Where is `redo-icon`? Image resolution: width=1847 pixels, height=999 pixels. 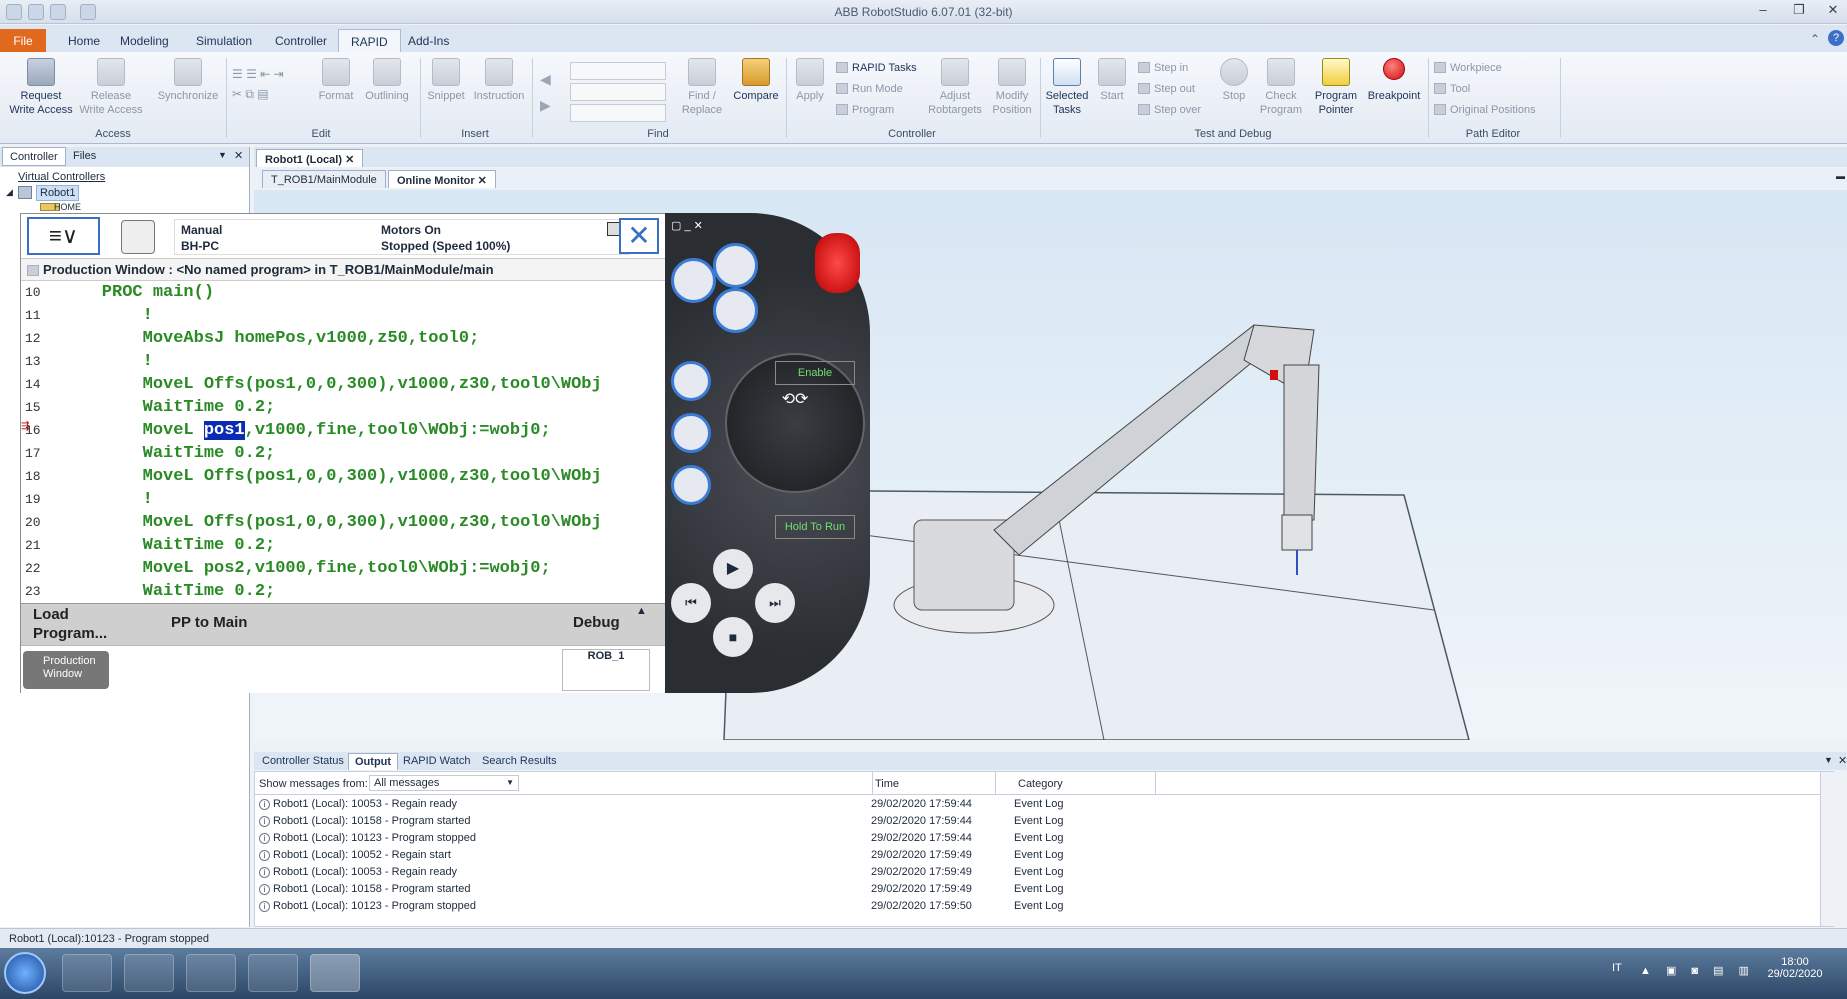 redo-icon is located at coordinates (88, 12).